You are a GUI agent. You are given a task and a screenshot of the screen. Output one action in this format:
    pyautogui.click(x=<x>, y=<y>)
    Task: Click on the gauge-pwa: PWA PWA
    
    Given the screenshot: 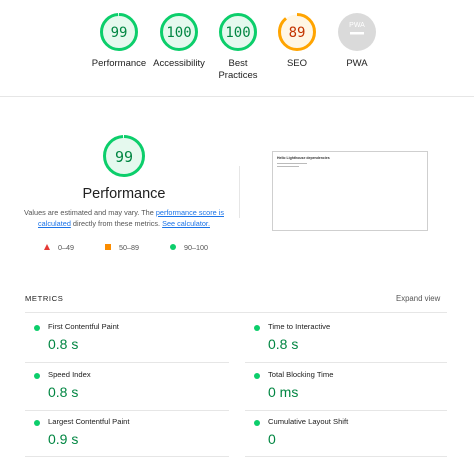 What is the action you would take?
    pyautogui.click(x=357, y=41)
    